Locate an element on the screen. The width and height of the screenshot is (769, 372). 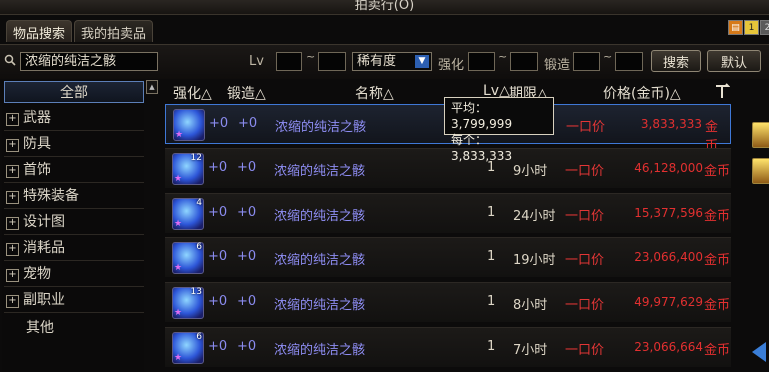
category-armor: + 防具 is located at coordinates (74, 144).